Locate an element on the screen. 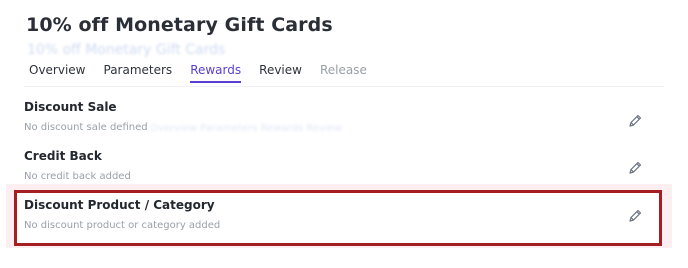 The image size is (688, 268). tab-review: Review is located at coordinates (280, 73).